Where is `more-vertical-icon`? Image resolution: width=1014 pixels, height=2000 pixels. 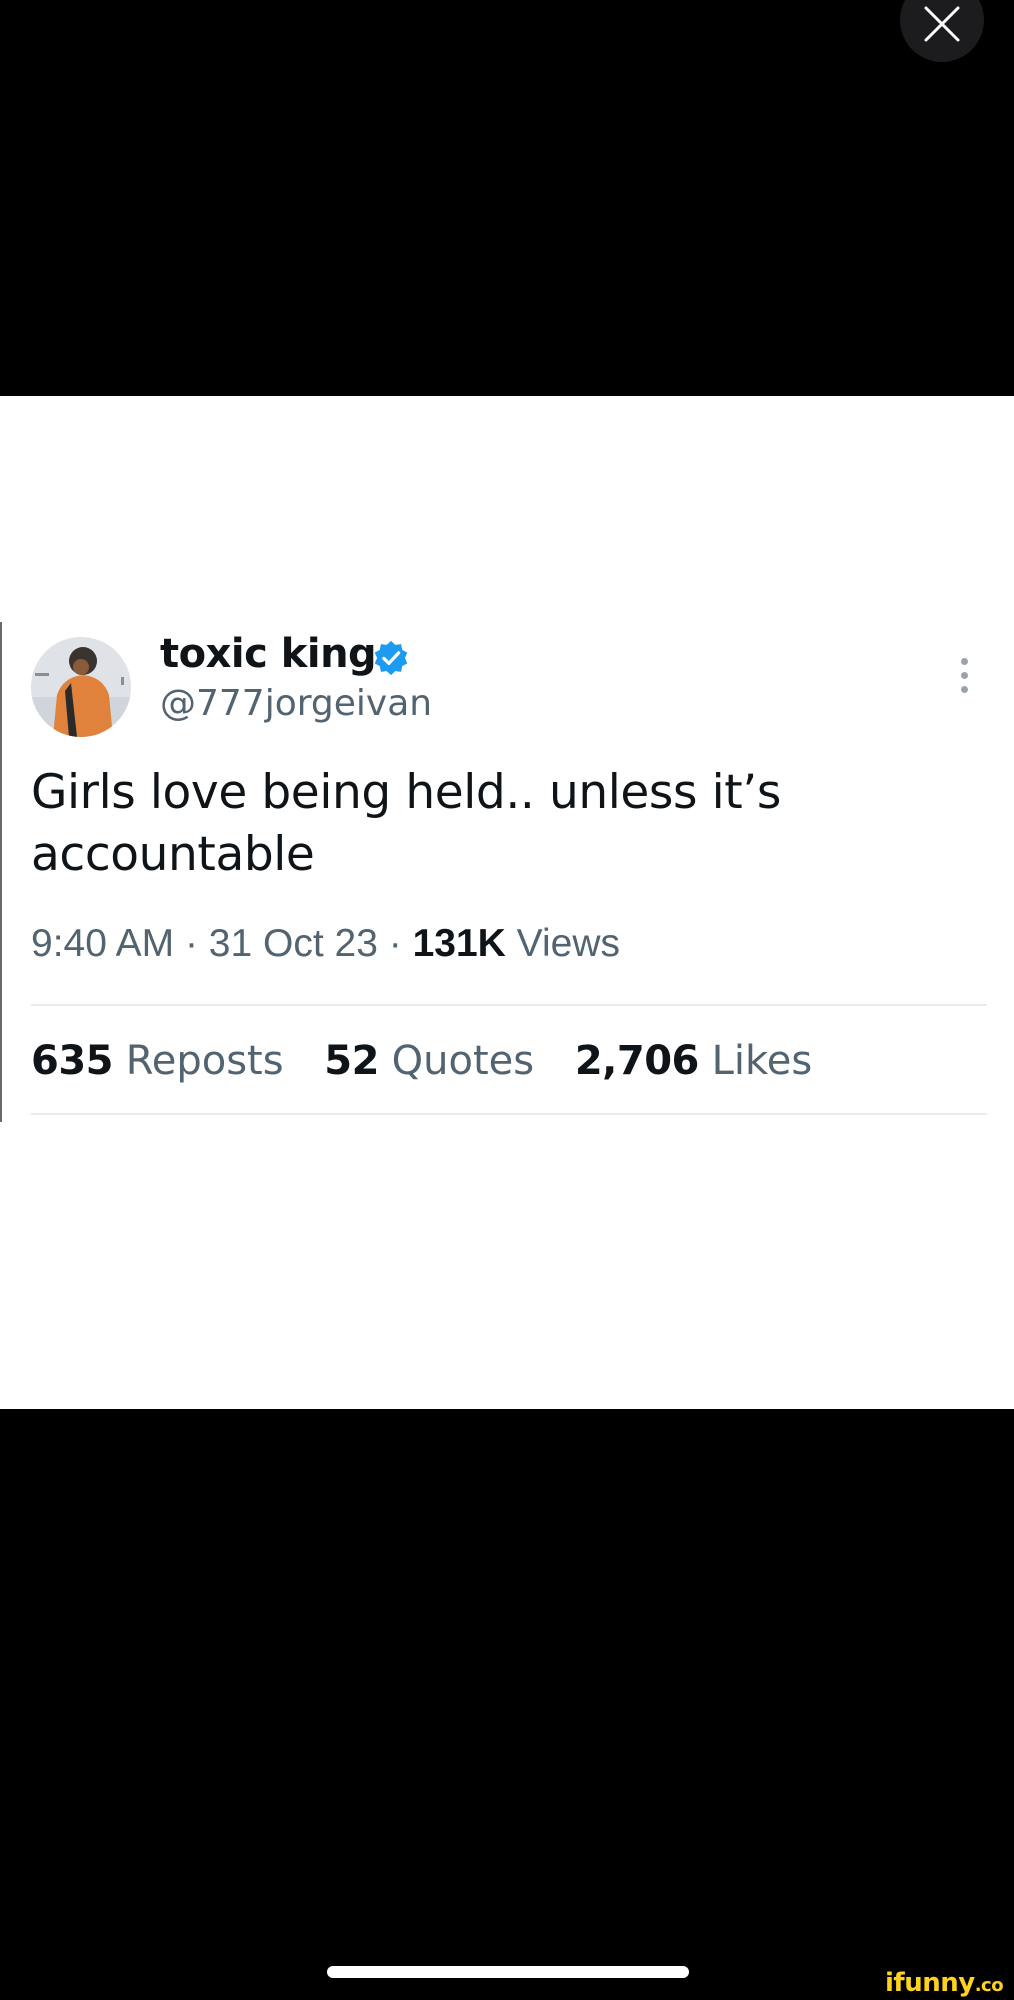 more-vertical-icon is located at coordinates (964, 675).